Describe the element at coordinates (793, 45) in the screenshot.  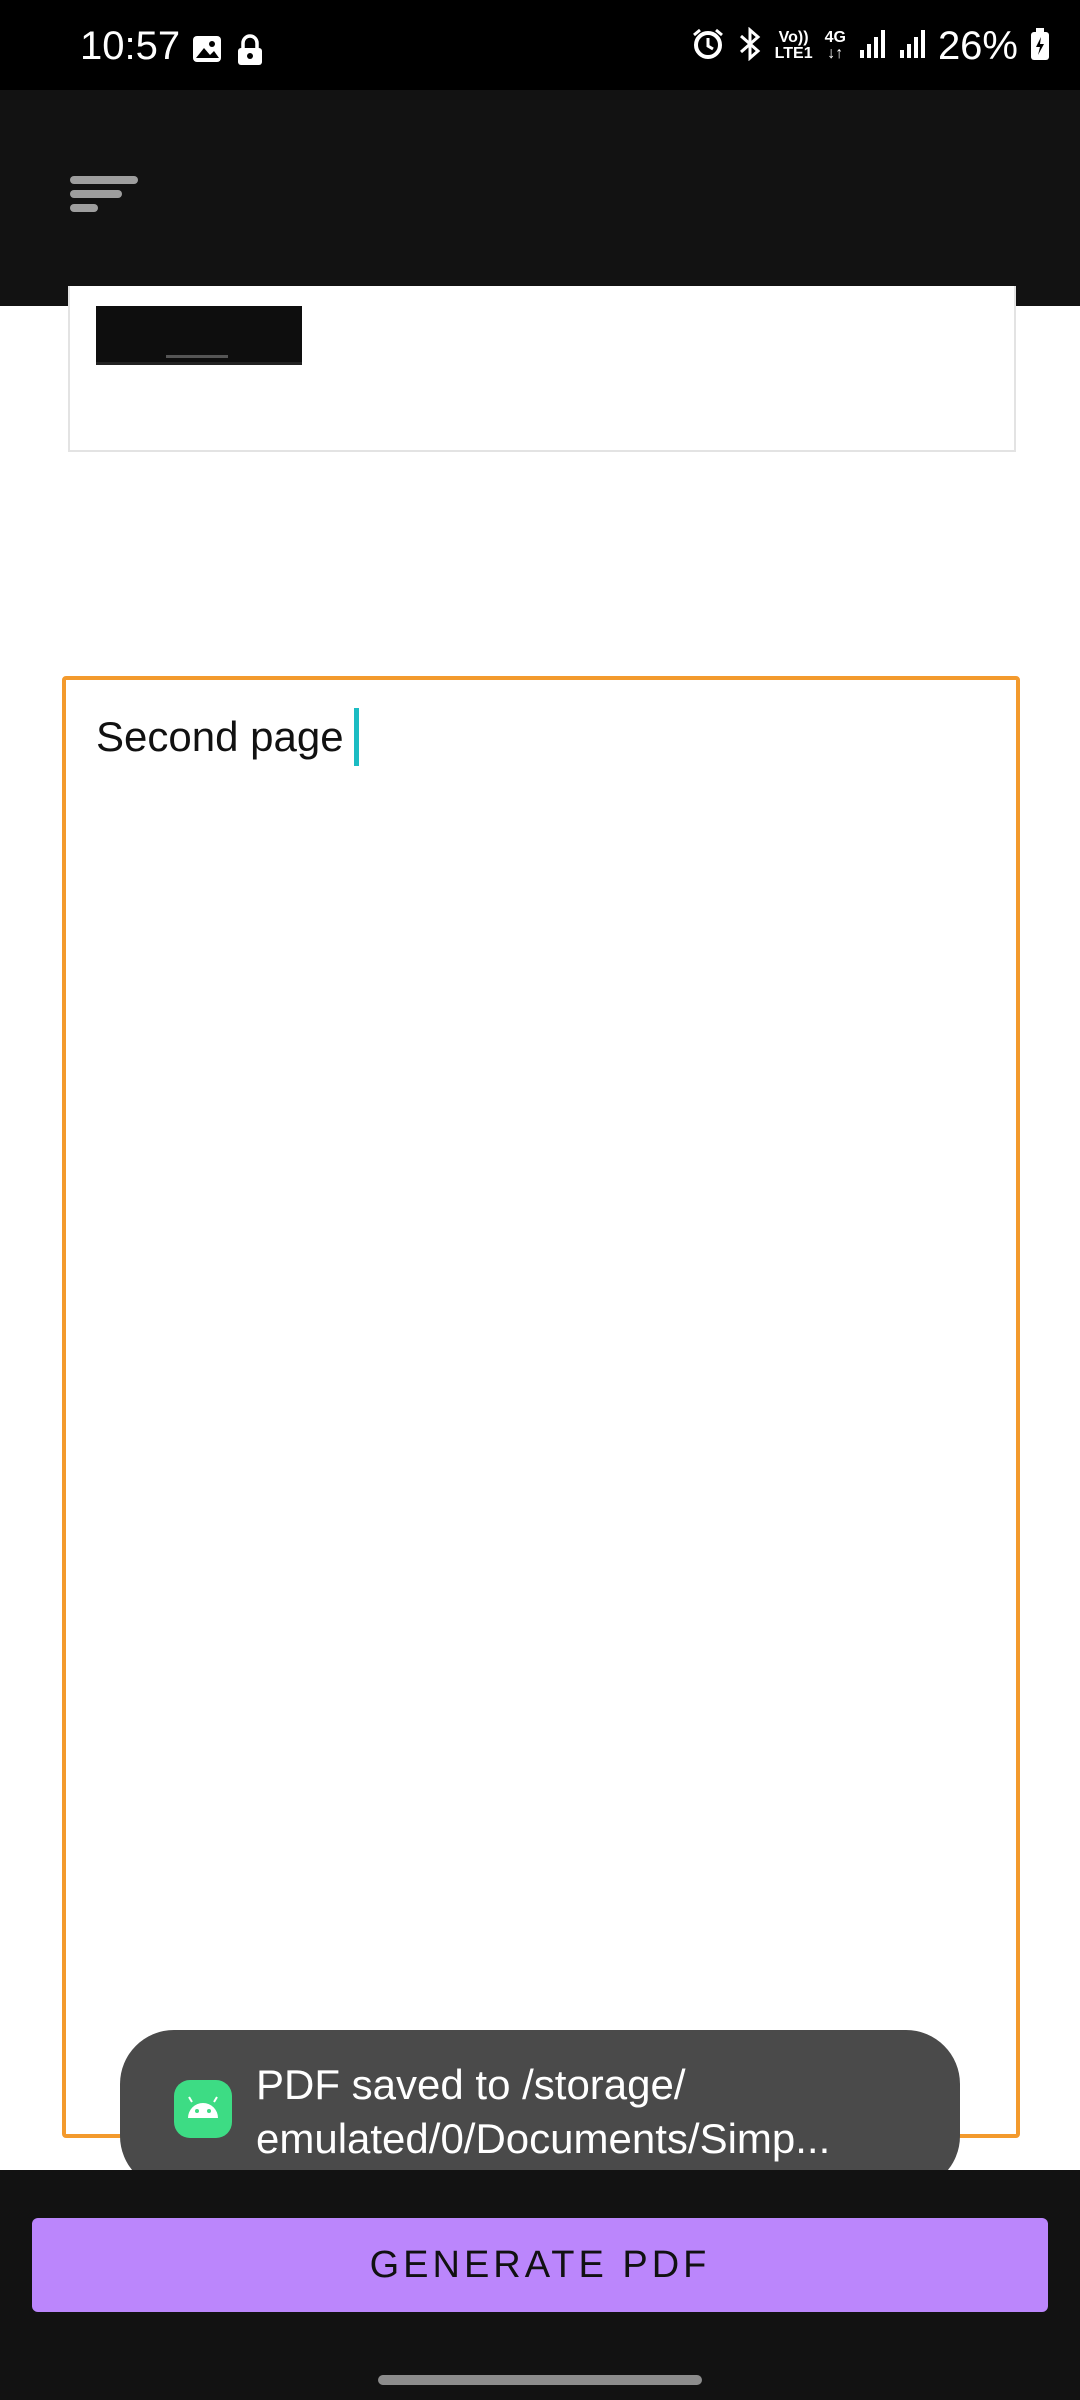
I see `volte-icon: Vo)) LTE1` at that location.